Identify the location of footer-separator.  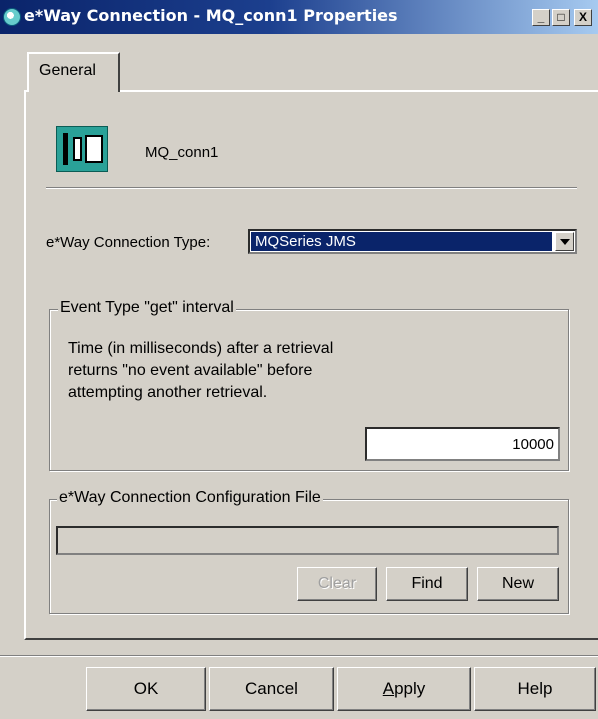
(299, 656).